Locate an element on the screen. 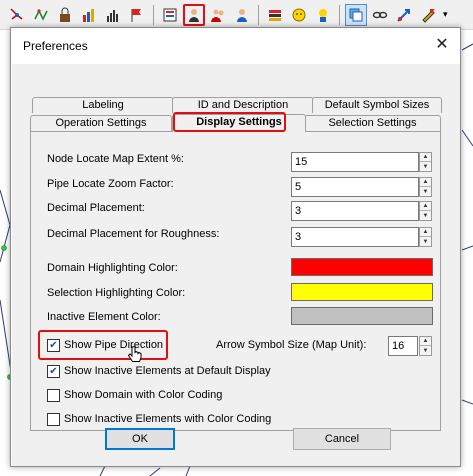 The image size is (473, 476). decimal-placement-input: 3 is located at coordinates (355, 211).